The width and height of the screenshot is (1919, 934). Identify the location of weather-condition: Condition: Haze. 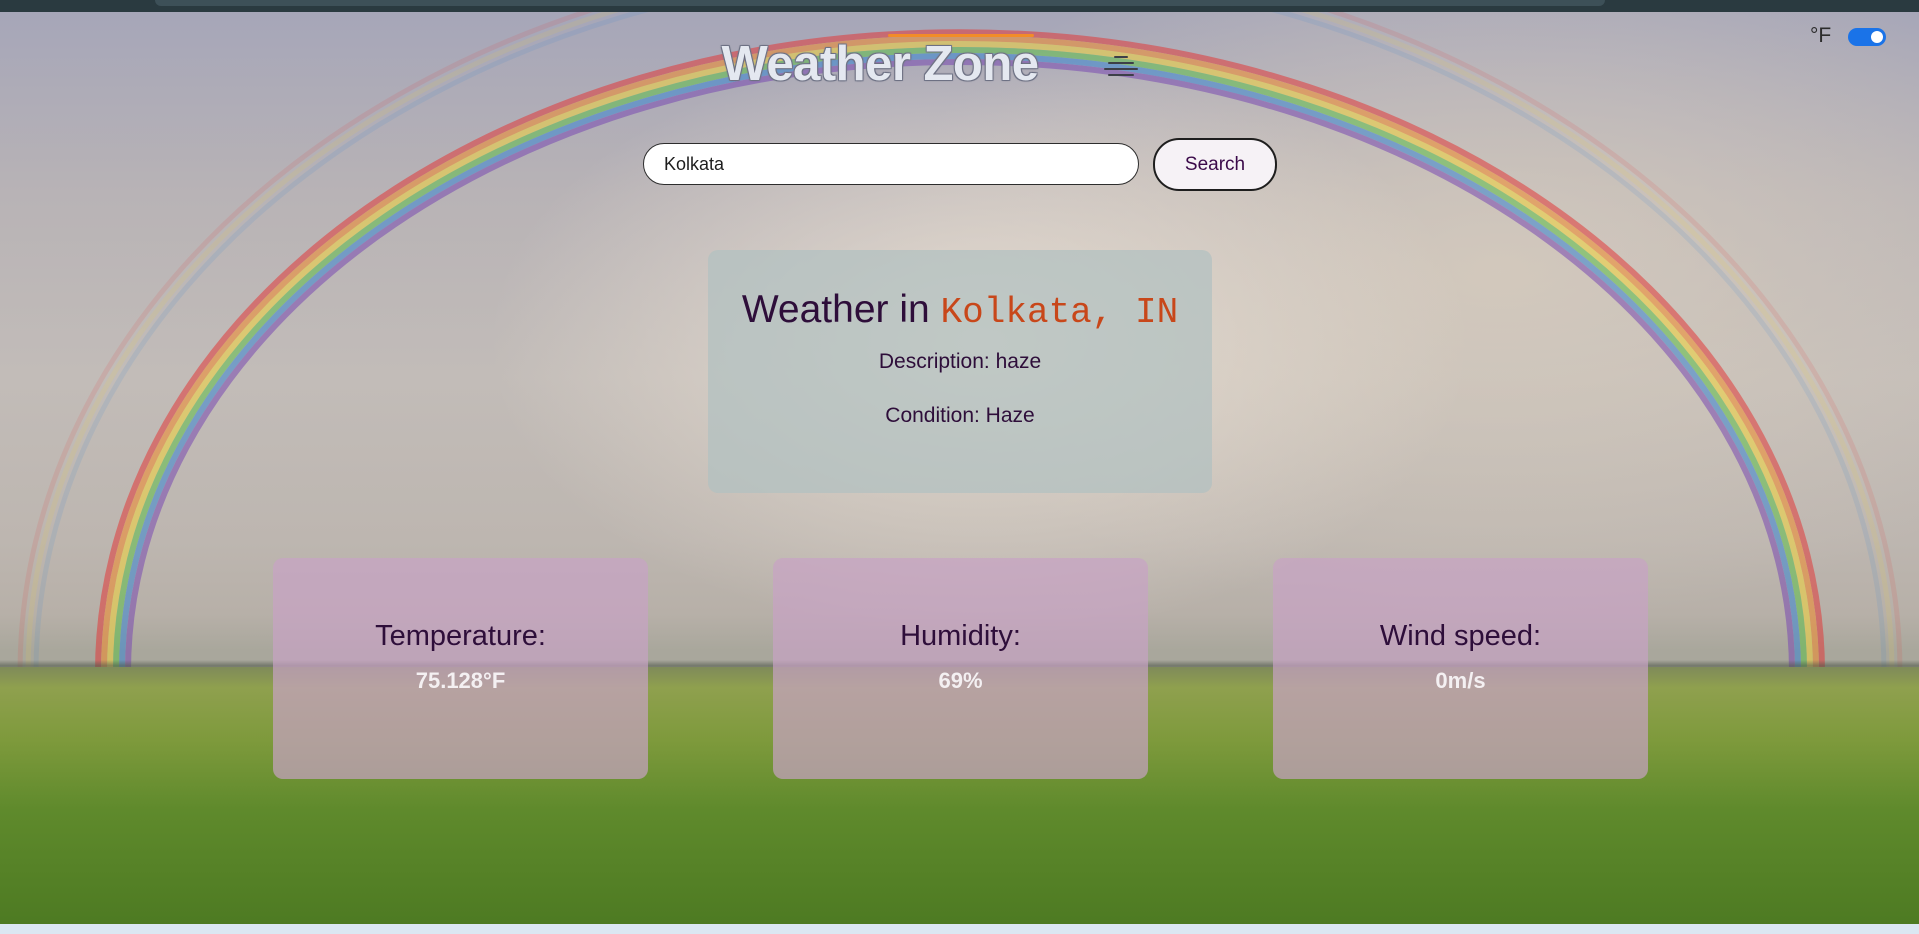
(960, 415).